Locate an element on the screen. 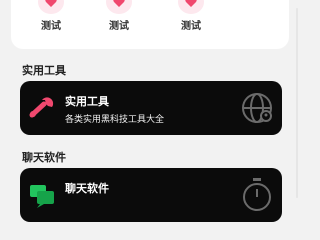  chat-icon is located at coordinates (42, 196).